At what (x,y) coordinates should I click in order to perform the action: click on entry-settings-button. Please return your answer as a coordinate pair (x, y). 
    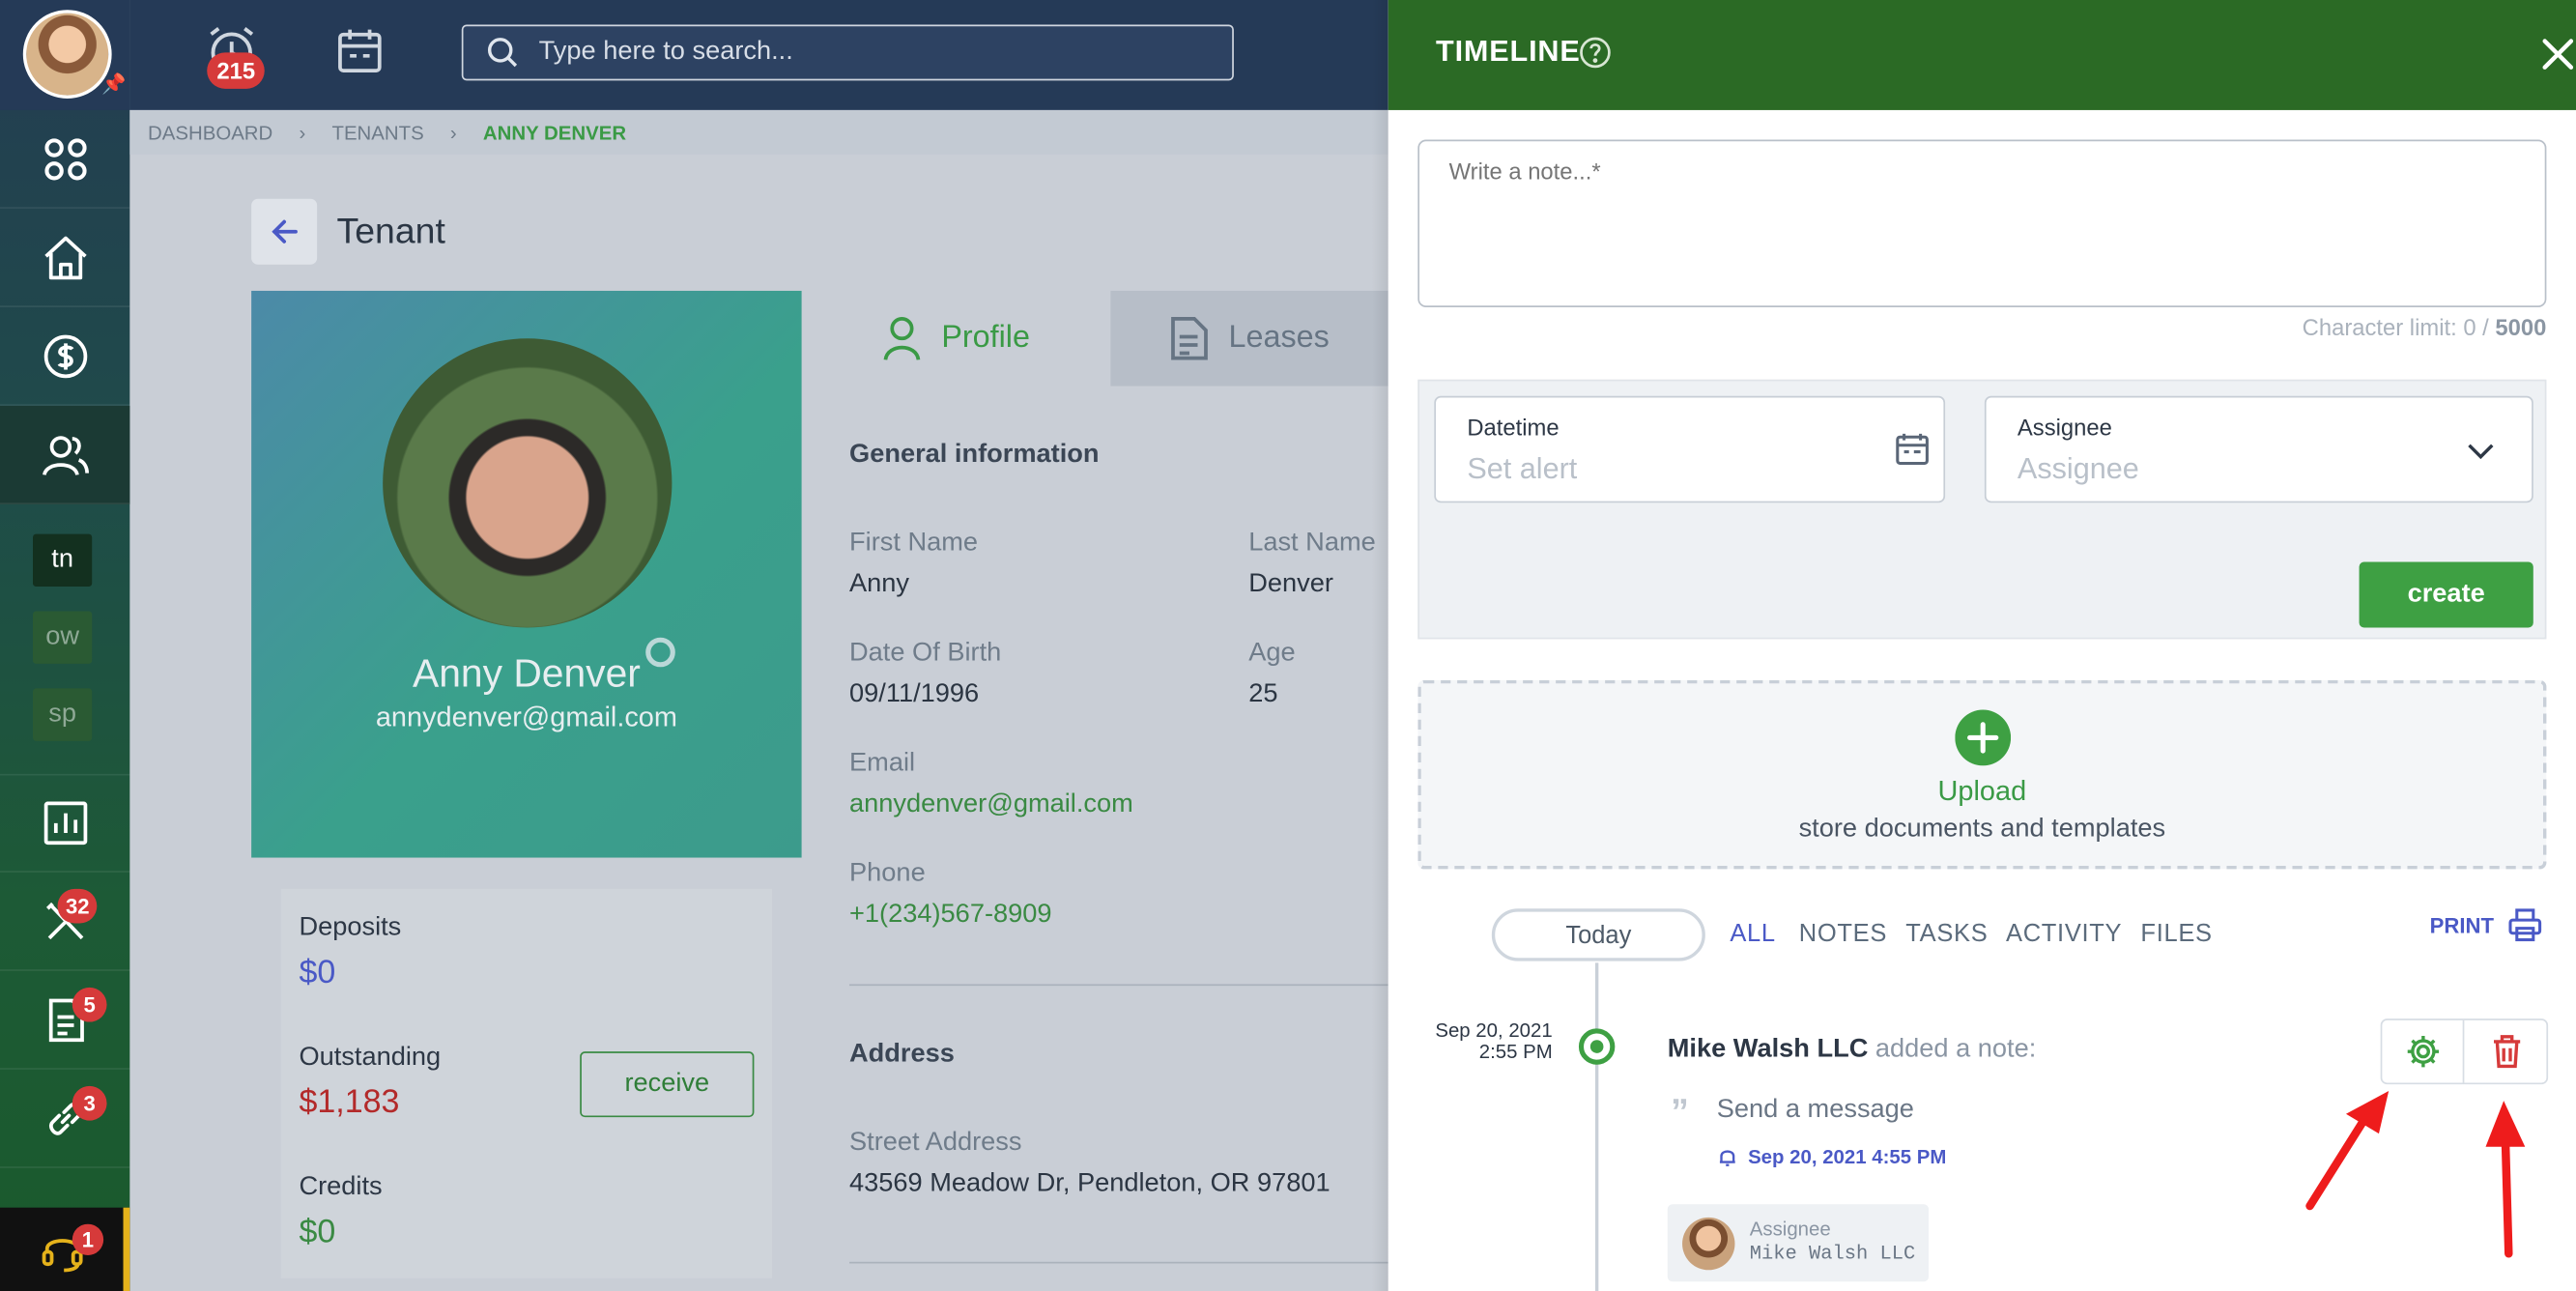
    Looking at the image, I should click on (2424, 1051).